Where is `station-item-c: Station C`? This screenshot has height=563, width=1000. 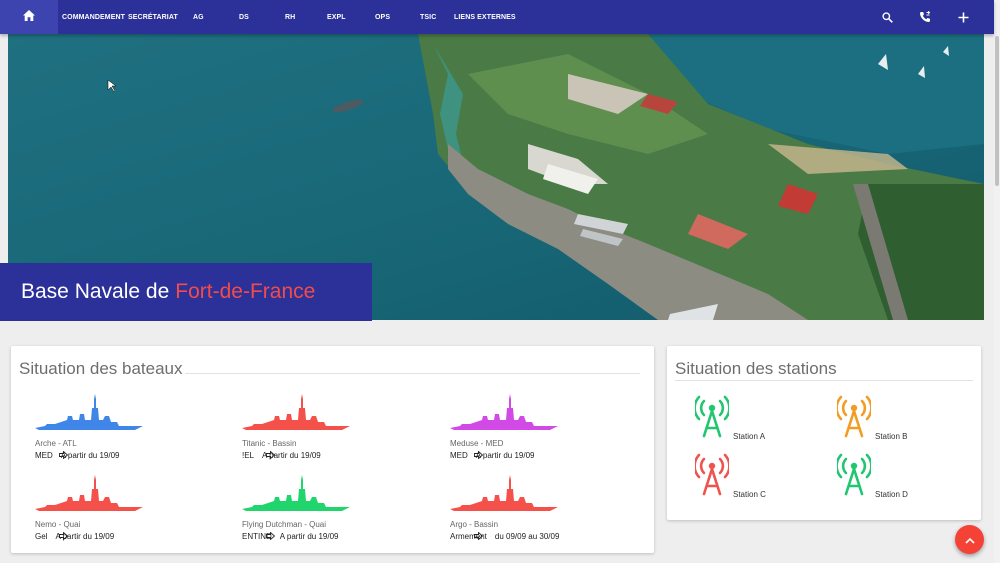 station-item-c: Station C is located at coordinates (754, 480).